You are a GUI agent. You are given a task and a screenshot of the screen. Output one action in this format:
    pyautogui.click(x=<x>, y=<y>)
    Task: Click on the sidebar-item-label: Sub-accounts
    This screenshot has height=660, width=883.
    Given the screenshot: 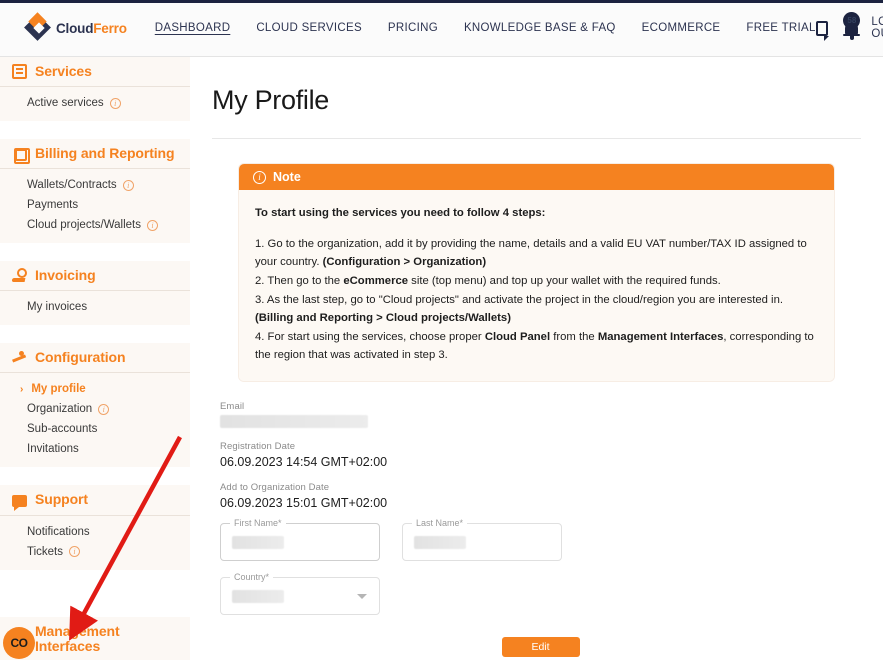 What is the action you would take?
    pyautogui.click(x=62, y=429)
    